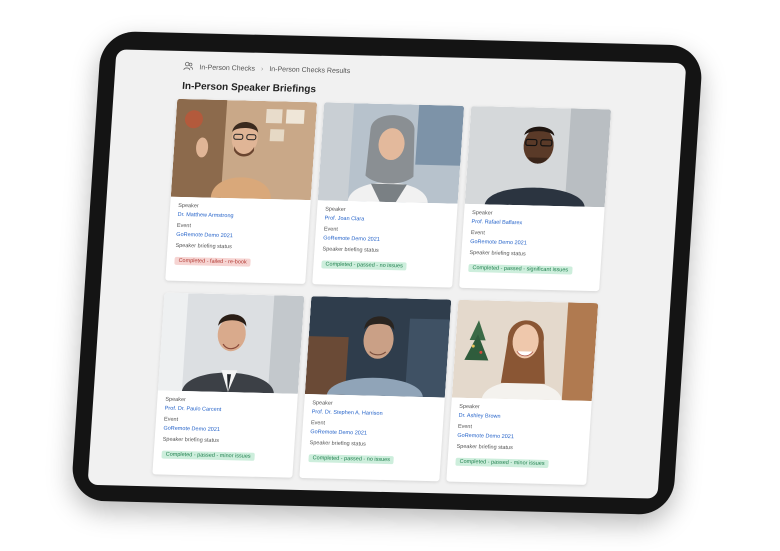 The image size is (780, 551). What do you see at coordinates (309, 70) in the screenshot?
I see `breadcrumb-results: In-Person Checks Results` at bounding box center [309, 70].